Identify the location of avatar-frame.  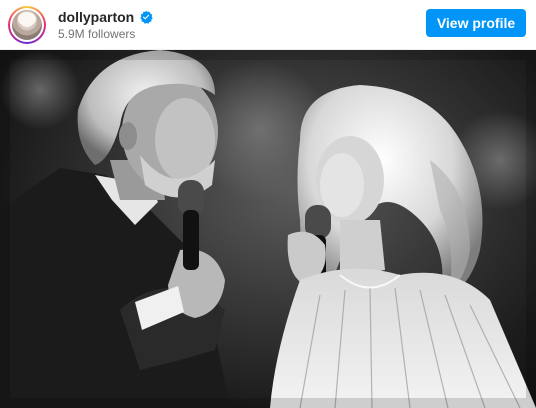
(27, 25).